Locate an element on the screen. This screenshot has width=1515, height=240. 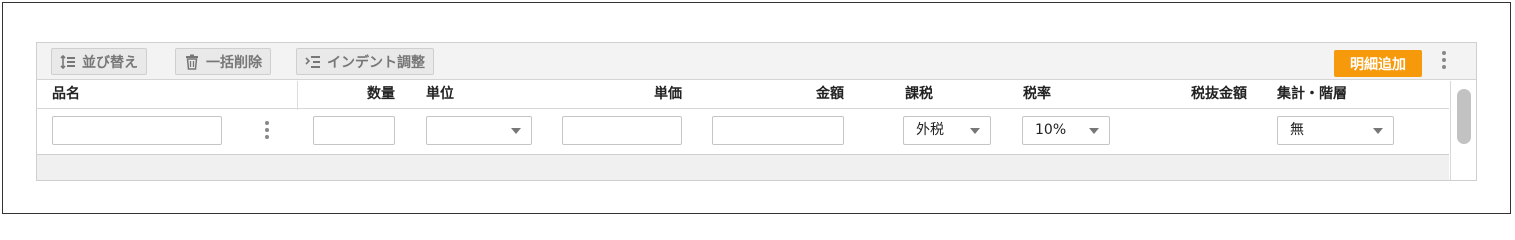
sort-button: 並び替え is located at coordinates (99, 61).